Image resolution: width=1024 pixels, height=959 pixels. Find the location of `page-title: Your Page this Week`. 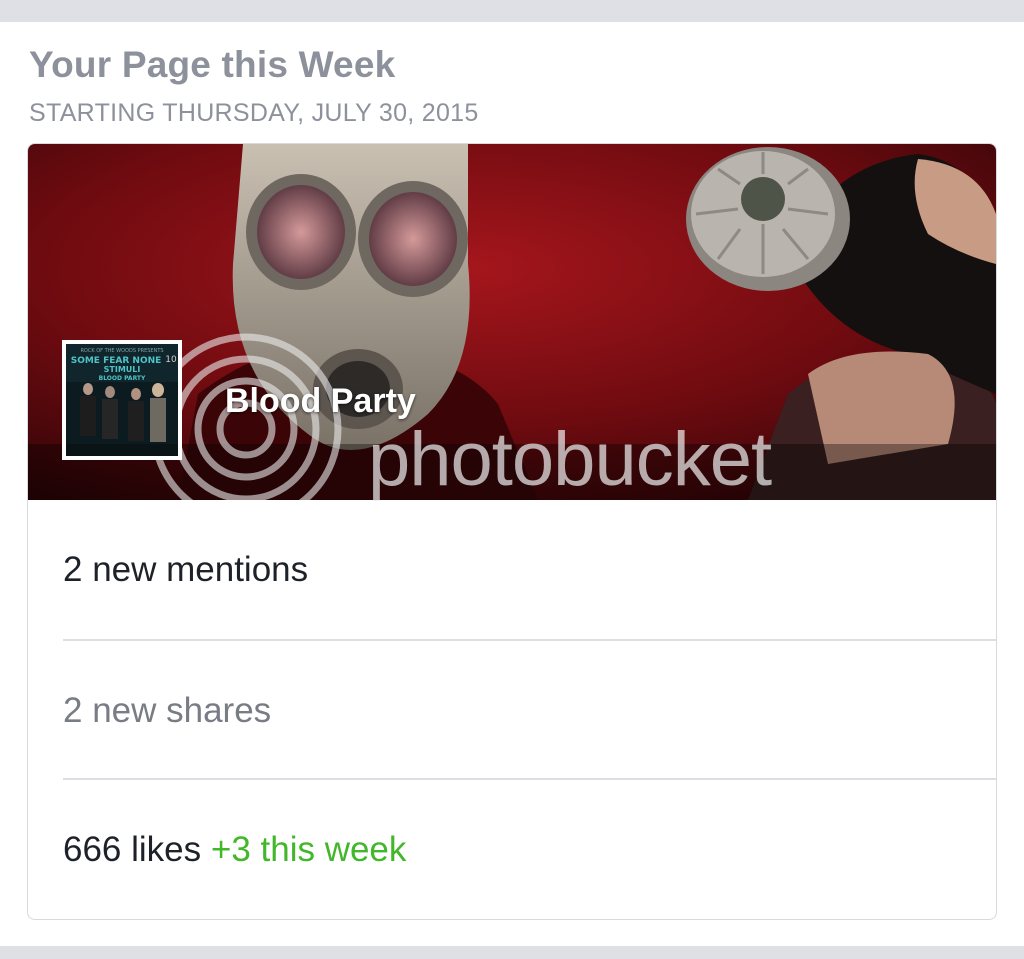

page-title: Your Page this Week is located at coordinates (212, 64).